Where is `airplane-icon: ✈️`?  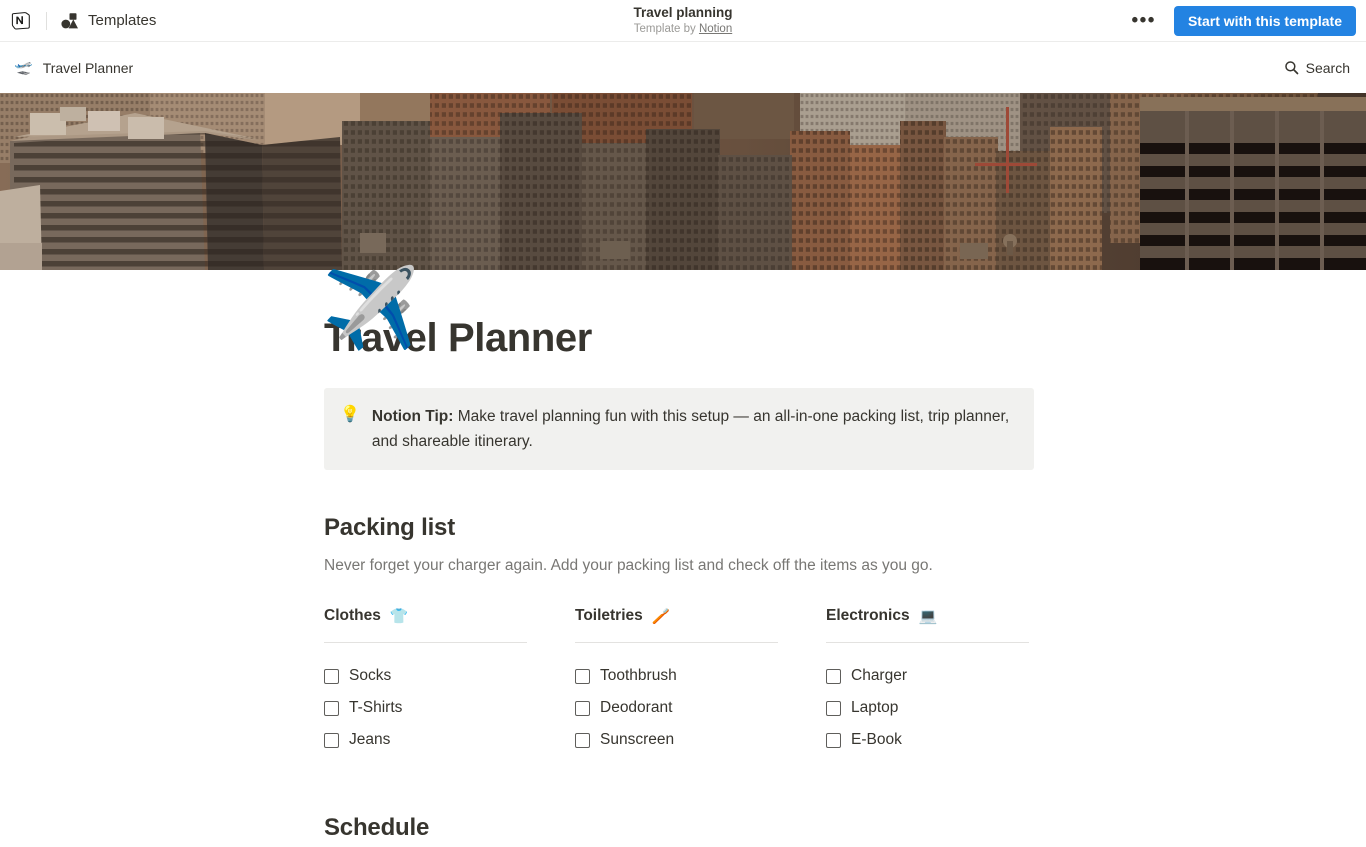 airplane-icon: ✈️ is located at coordinates (370, 308).